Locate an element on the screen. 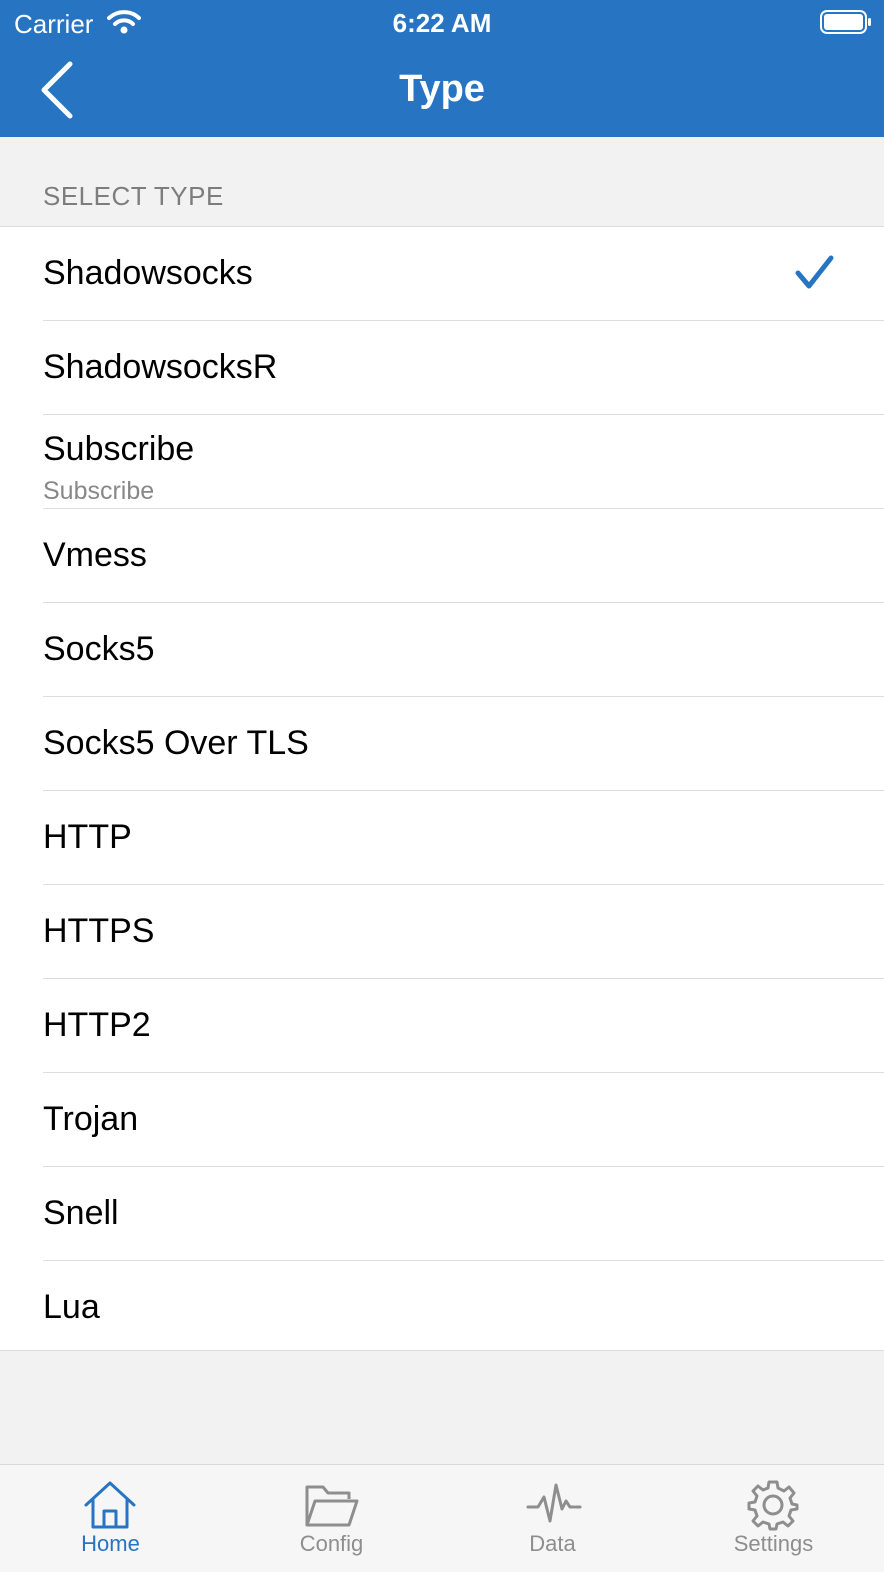  tab-bar: Home Config Data Settings is located at coordinates (442, 1518).